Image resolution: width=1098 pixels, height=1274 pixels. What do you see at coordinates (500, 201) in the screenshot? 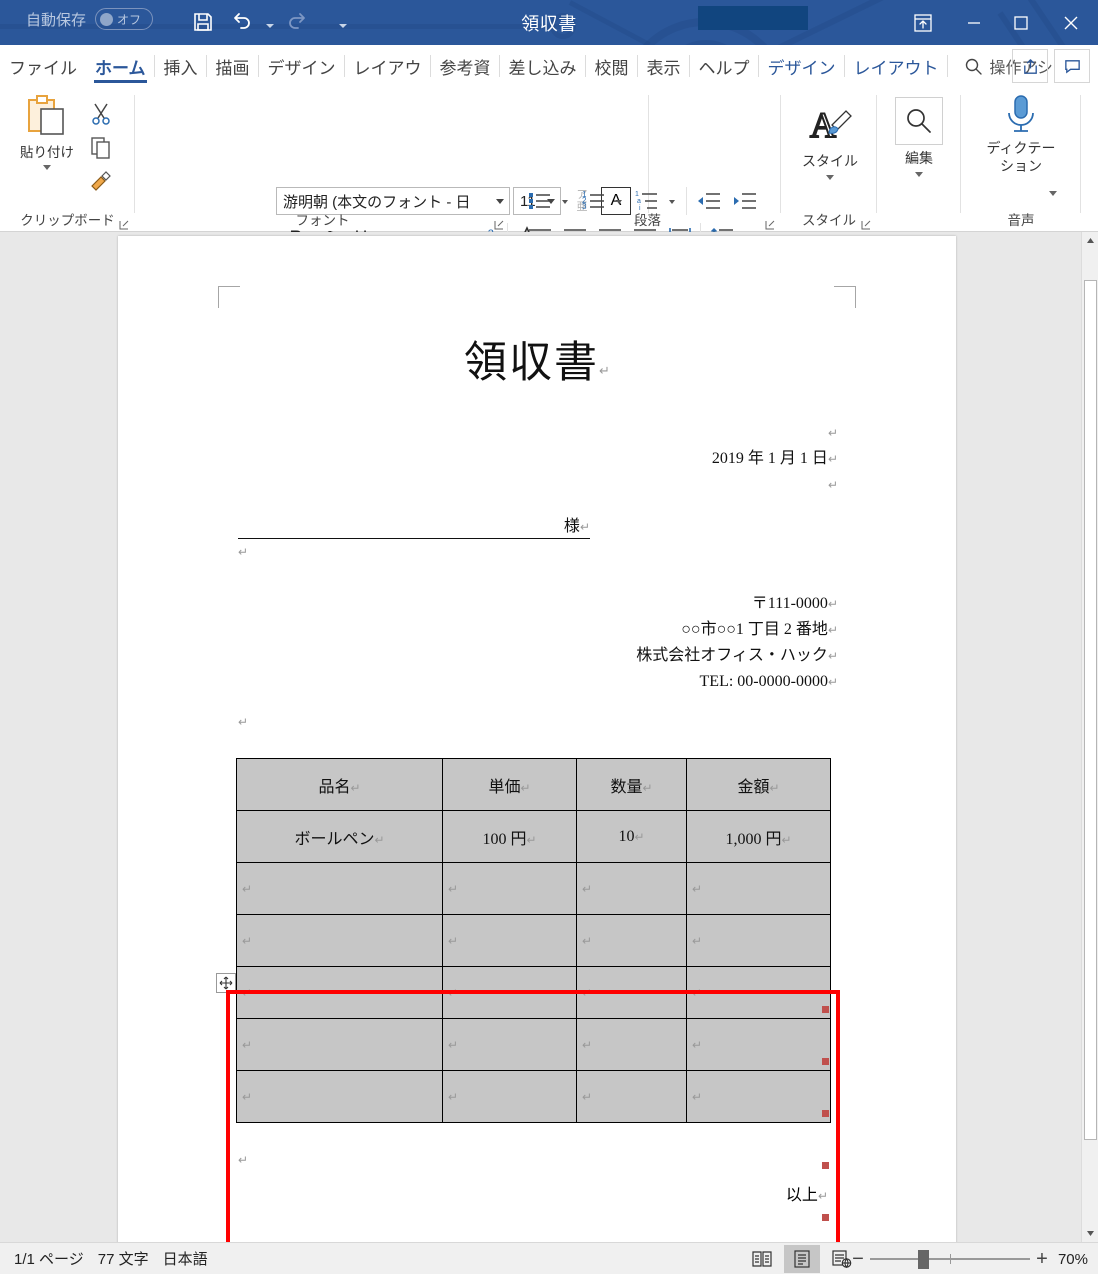
I see `font-name-dropdown-icon` at bounding box center [500, 201].